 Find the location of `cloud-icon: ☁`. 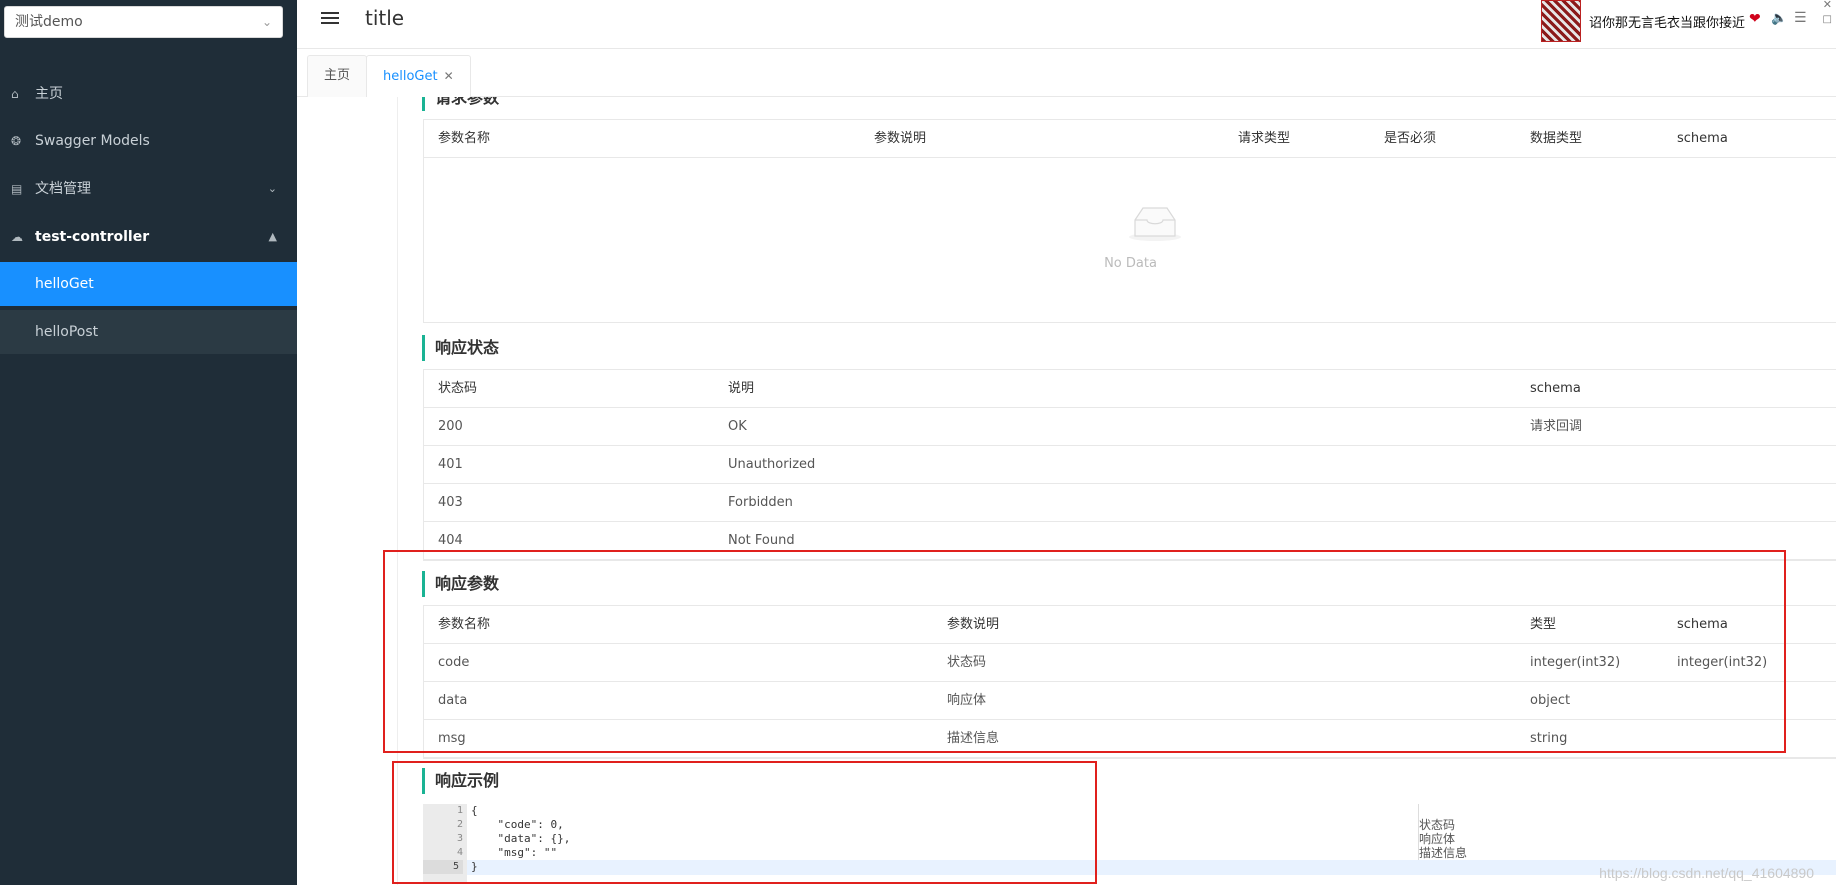

cloud-icon: ☁ is located at coordinates (17, 237).